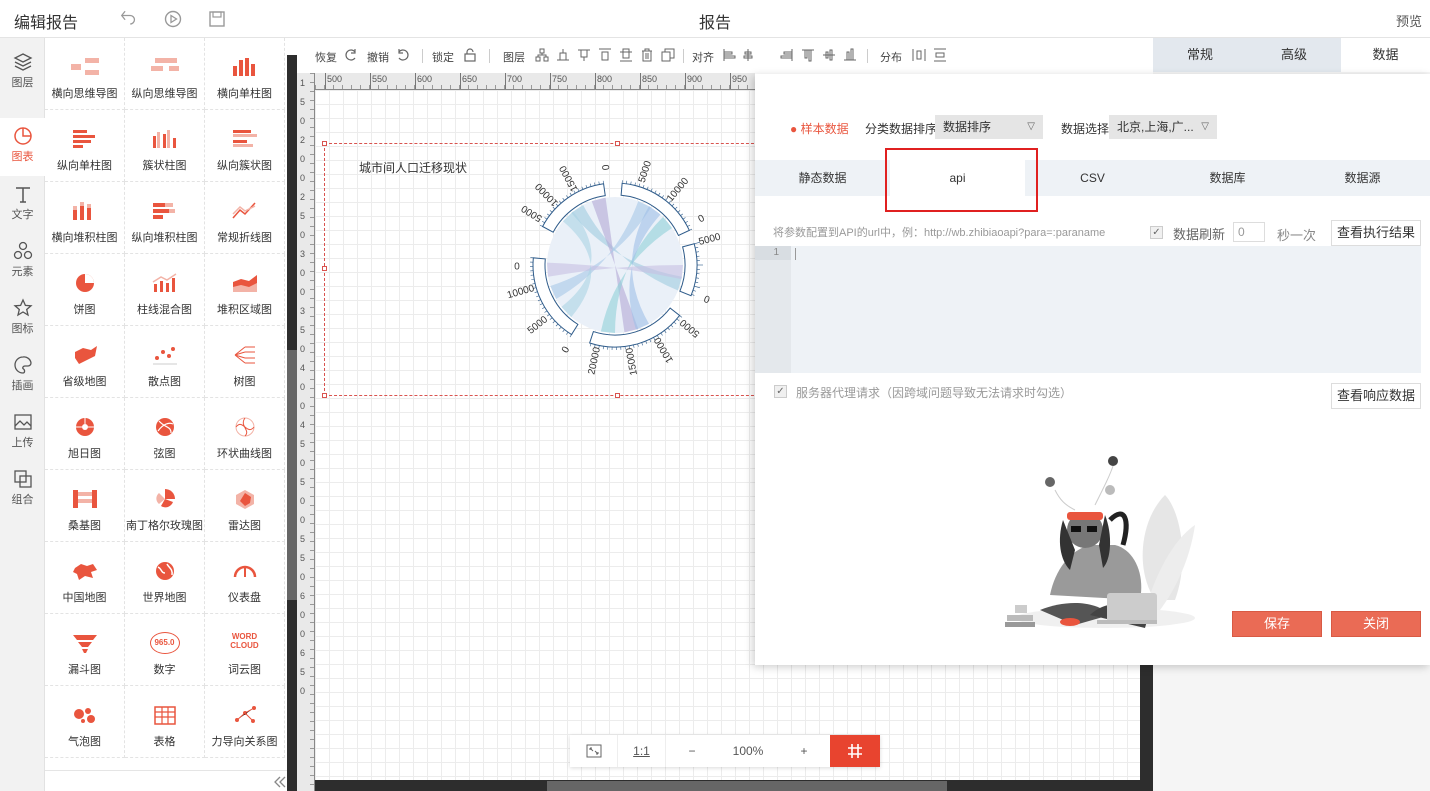 The width and height of the screenshot is (1430, 791). I want to click on chord-tick-label: 10000, so click(678, 189).